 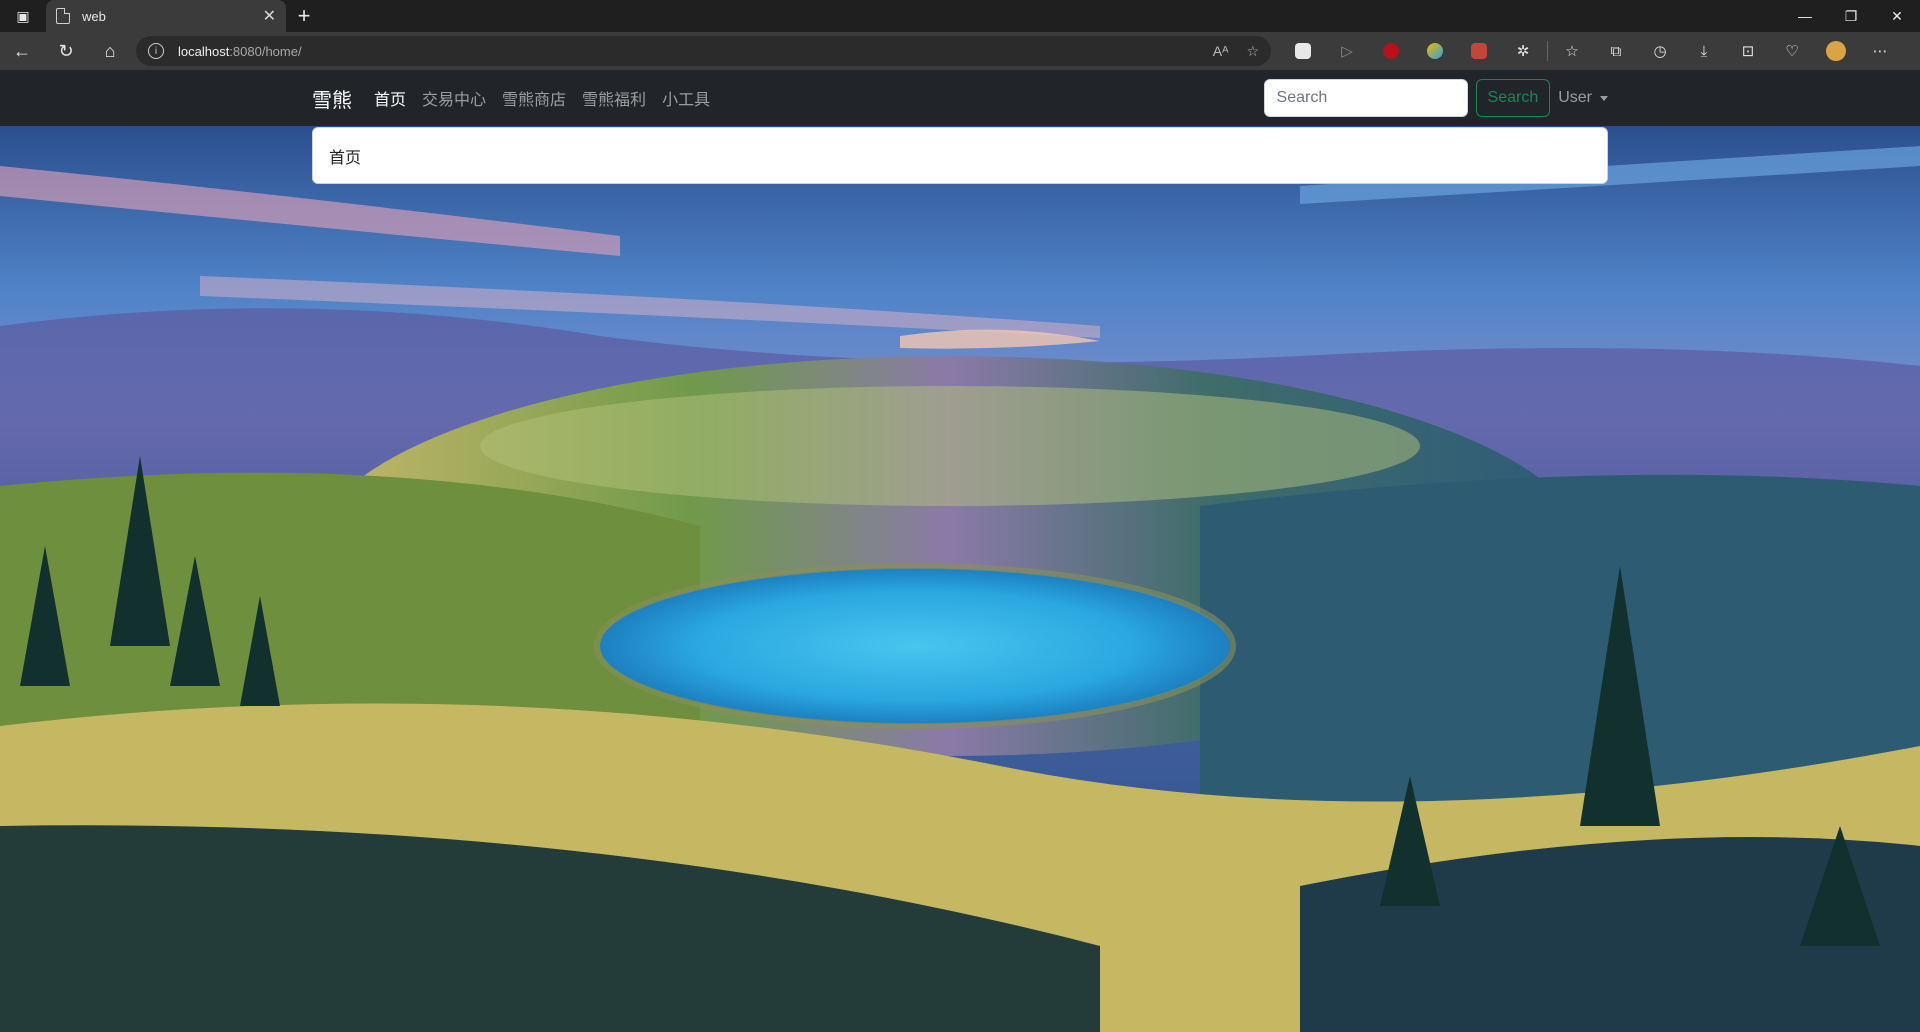 What do you see at coordinates (22, 51) in the screenshot?
I see `back-icon: ←` at bounding box center [22, 51].